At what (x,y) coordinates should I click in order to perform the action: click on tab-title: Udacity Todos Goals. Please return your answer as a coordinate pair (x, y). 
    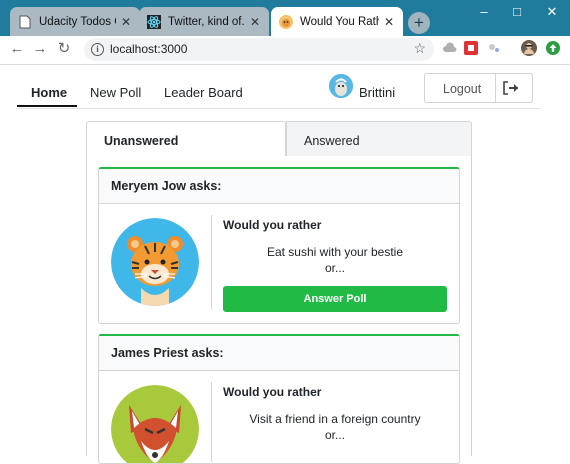
    Looking at the image, I should click on (77, 21).